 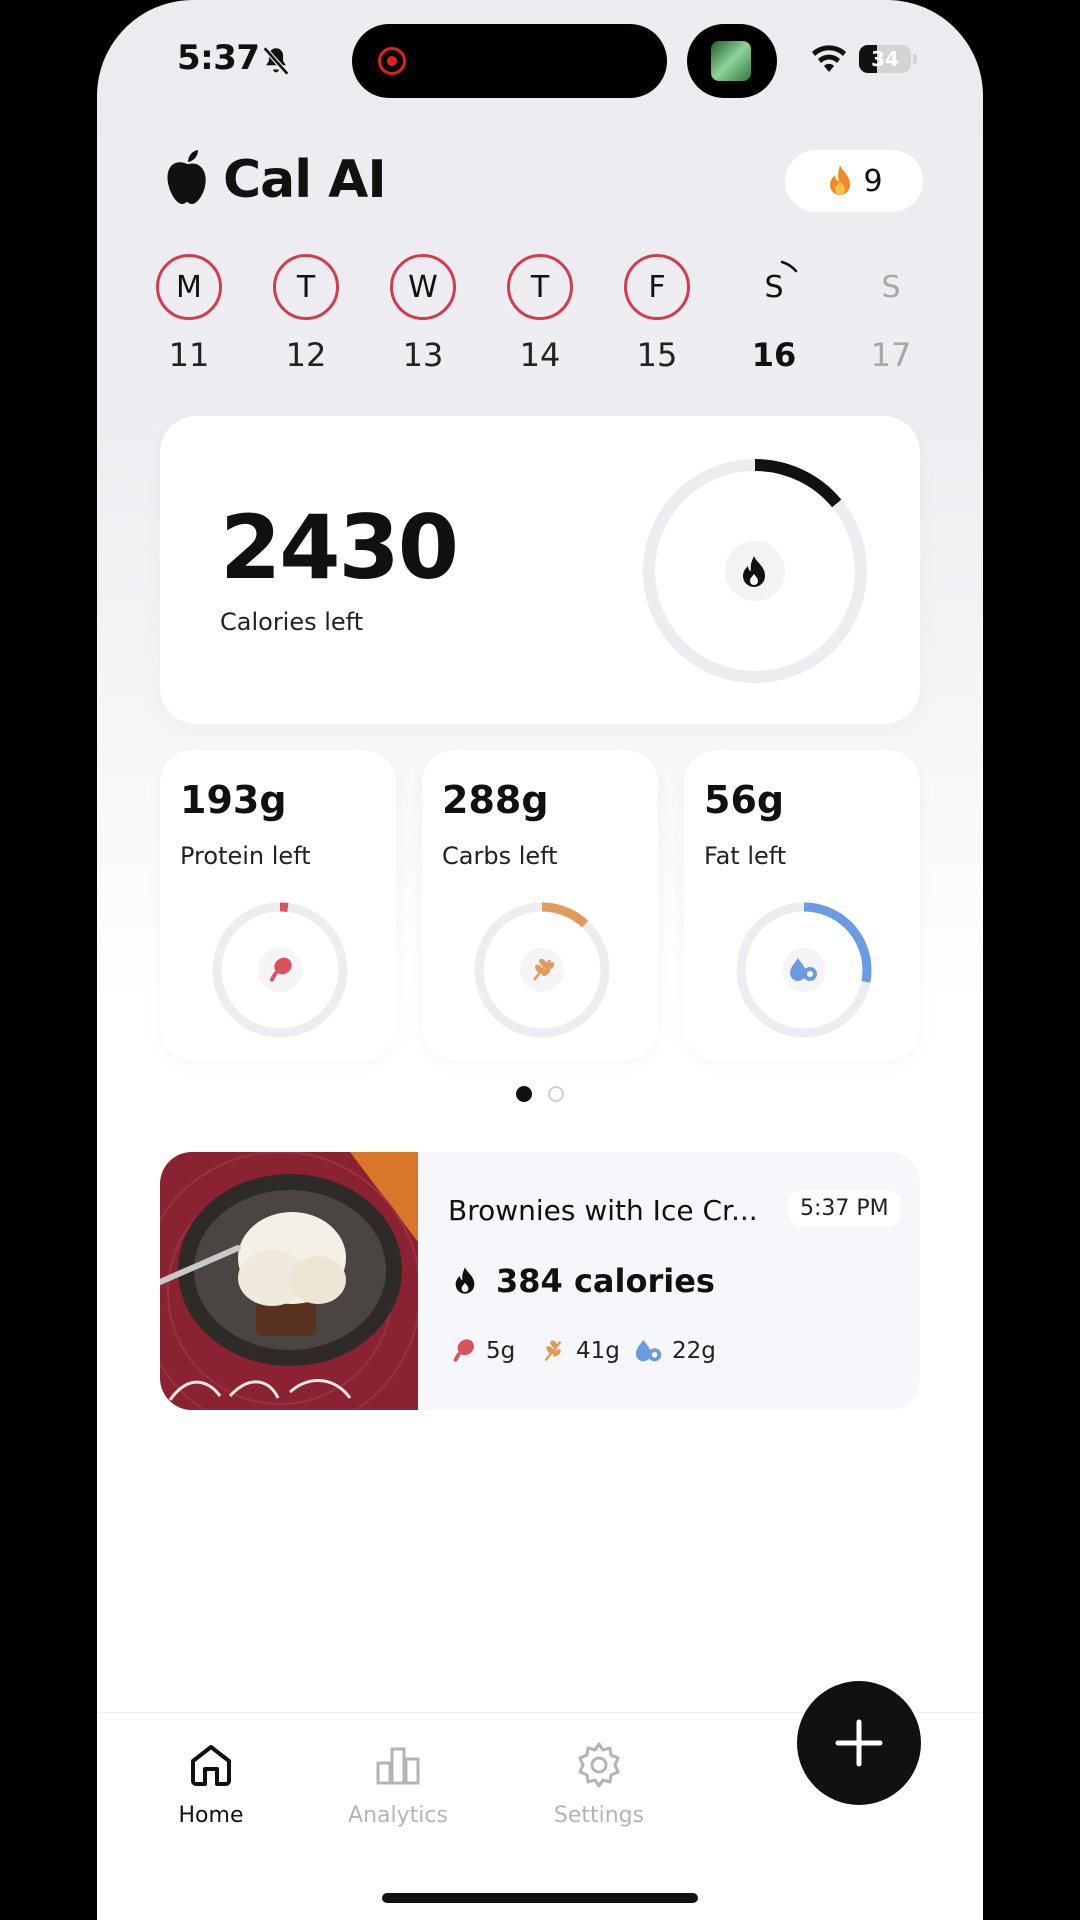 What do you see at coordinates (789, 266) in the screenshot?
I see `today-progress-arc` at bounding box center [789, 266].